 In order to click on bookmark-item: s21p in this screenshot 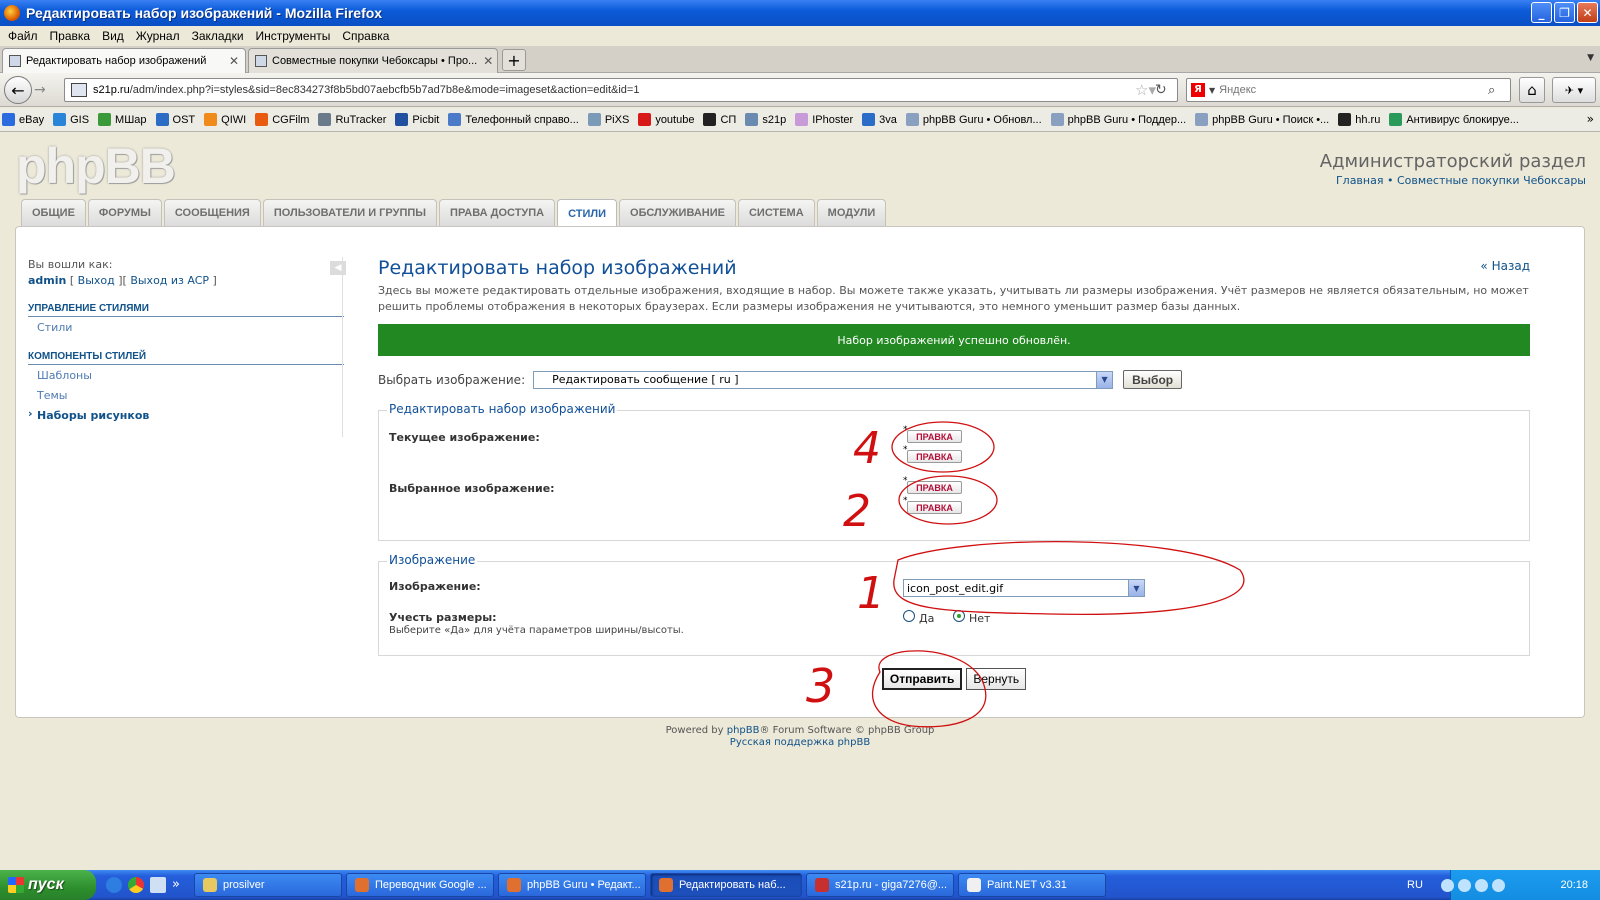, I will do `click(765, 119)`.